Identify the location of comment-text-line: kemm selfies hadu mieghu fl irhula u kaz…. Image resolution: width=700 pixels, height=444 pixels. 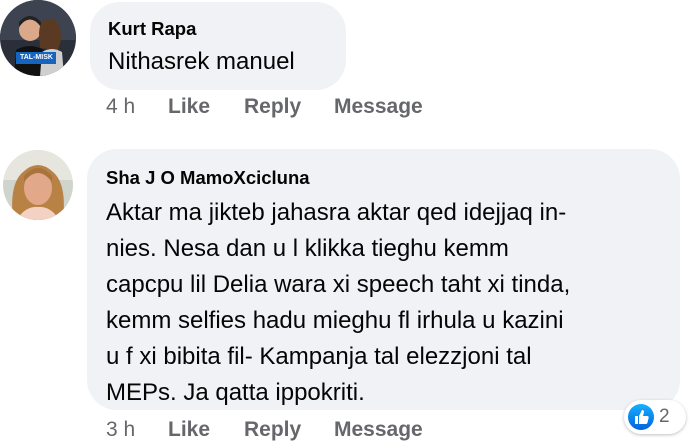
(335, 320).